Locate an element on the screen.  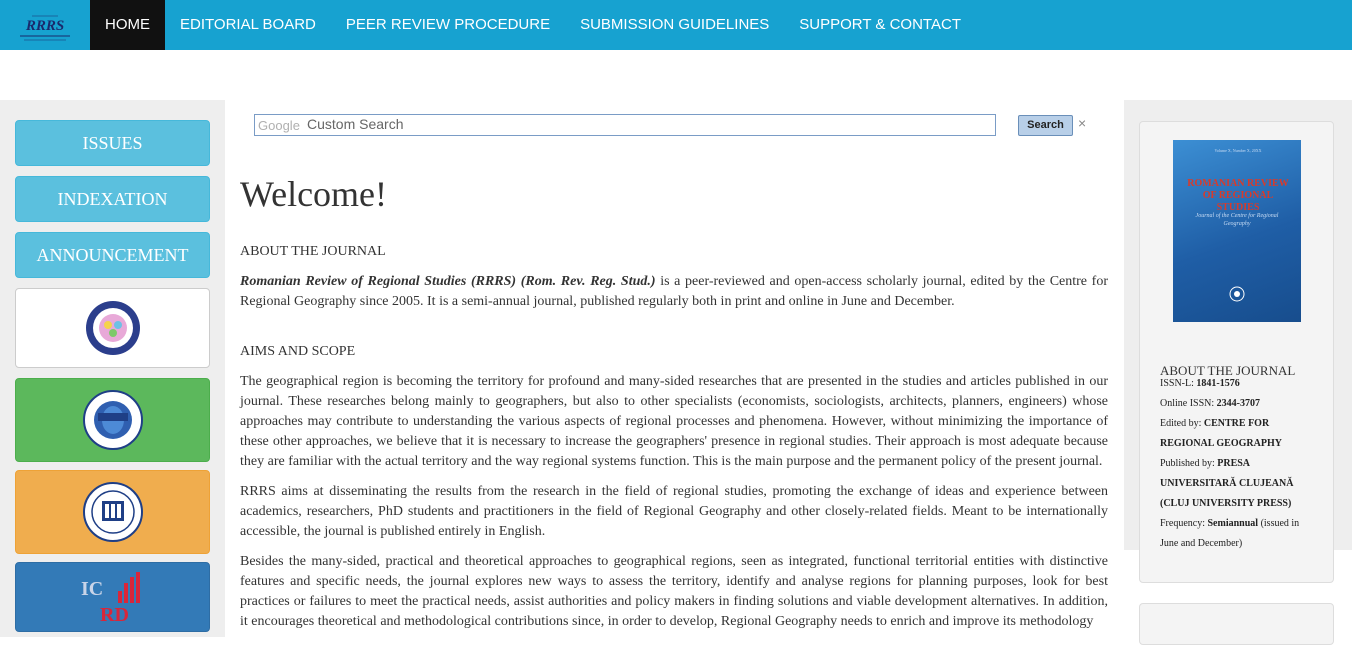
aims-scope-heading: AIMS AND SCOPE is located at coordinates (298, 351).